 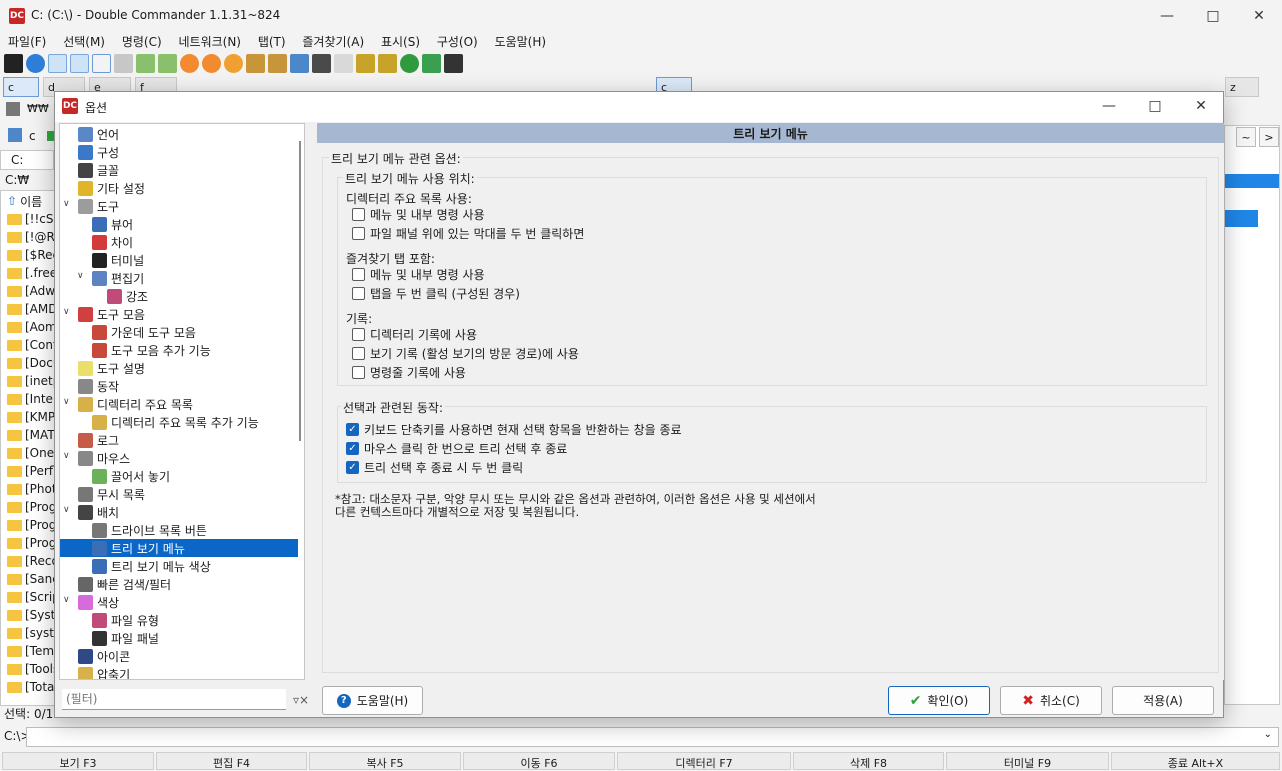 I want to click on list-item: [!@RI, so click(x=32, y=237).